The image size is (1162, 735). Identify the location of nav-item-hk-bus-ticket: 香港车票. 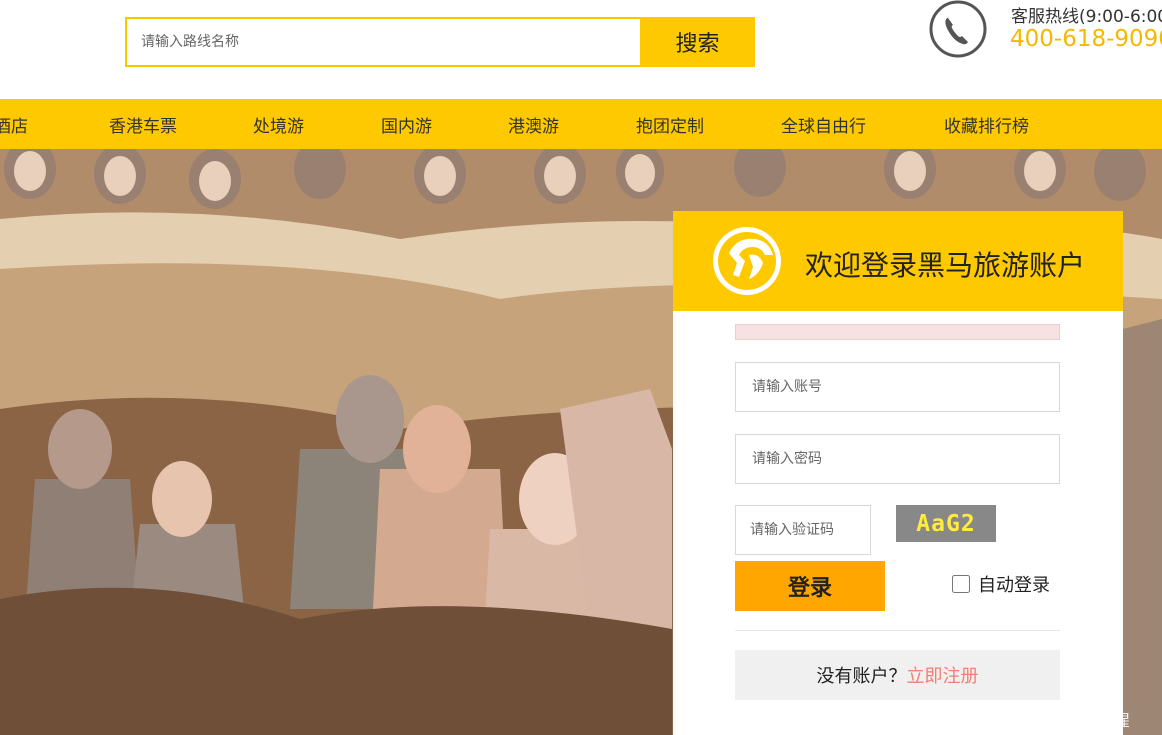
(143, 124).